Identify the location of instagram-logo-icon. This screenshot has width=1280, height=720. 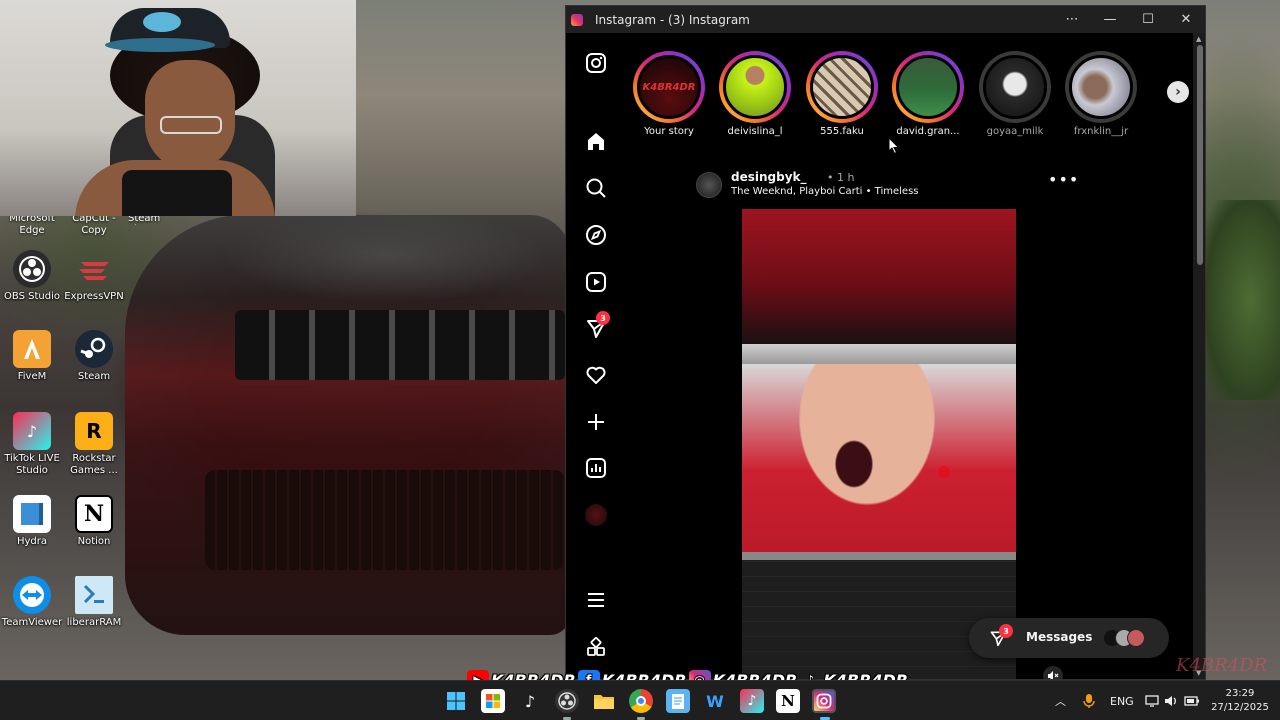
(596, 63).